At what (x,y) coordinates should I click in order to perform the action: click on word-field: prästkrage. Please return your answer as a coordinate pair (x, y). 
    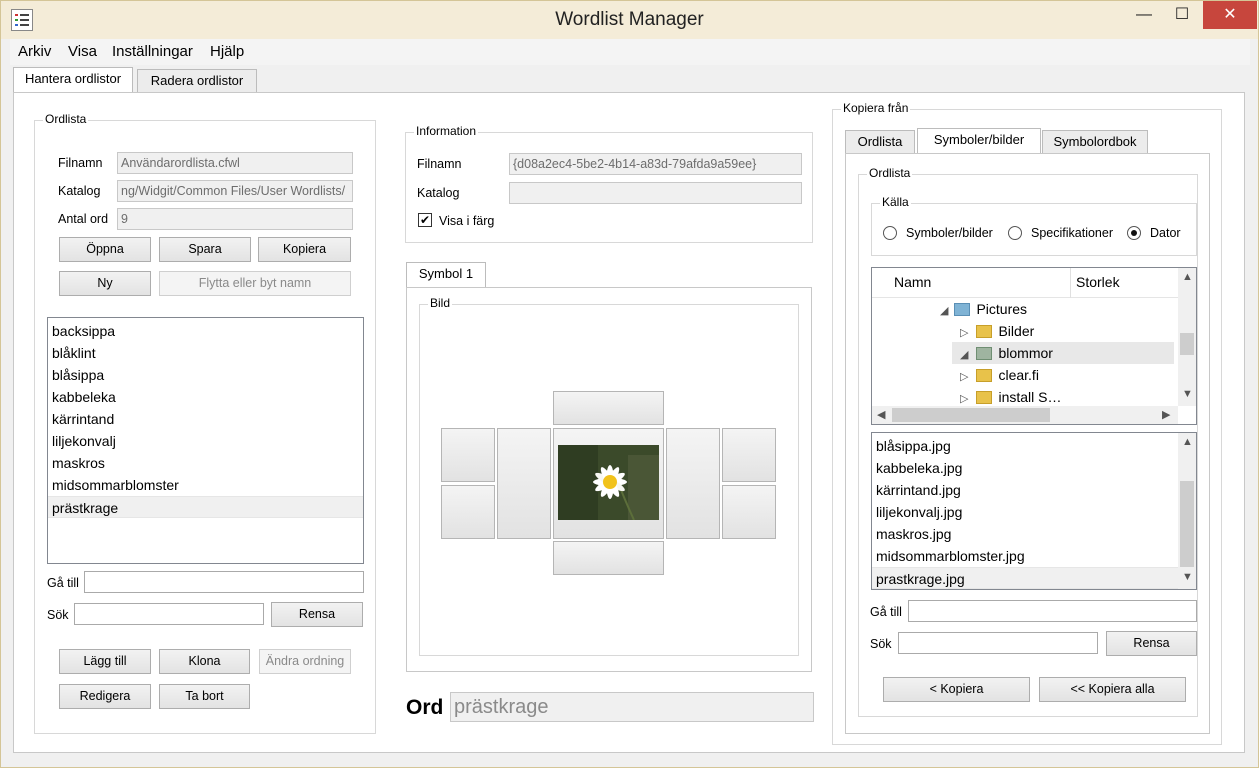
    Looking at the image, I should click on (632, 707).